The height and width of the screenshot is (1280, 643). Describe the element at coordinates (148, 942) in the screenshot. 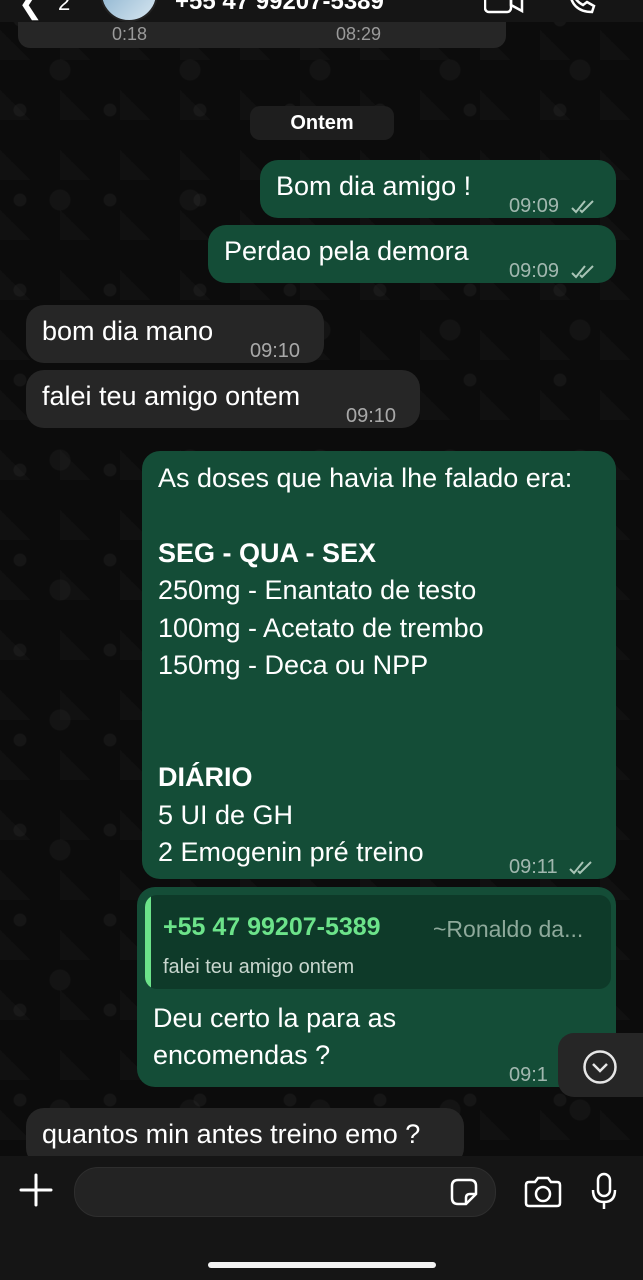

I see `quote-accent-bar` at that location.